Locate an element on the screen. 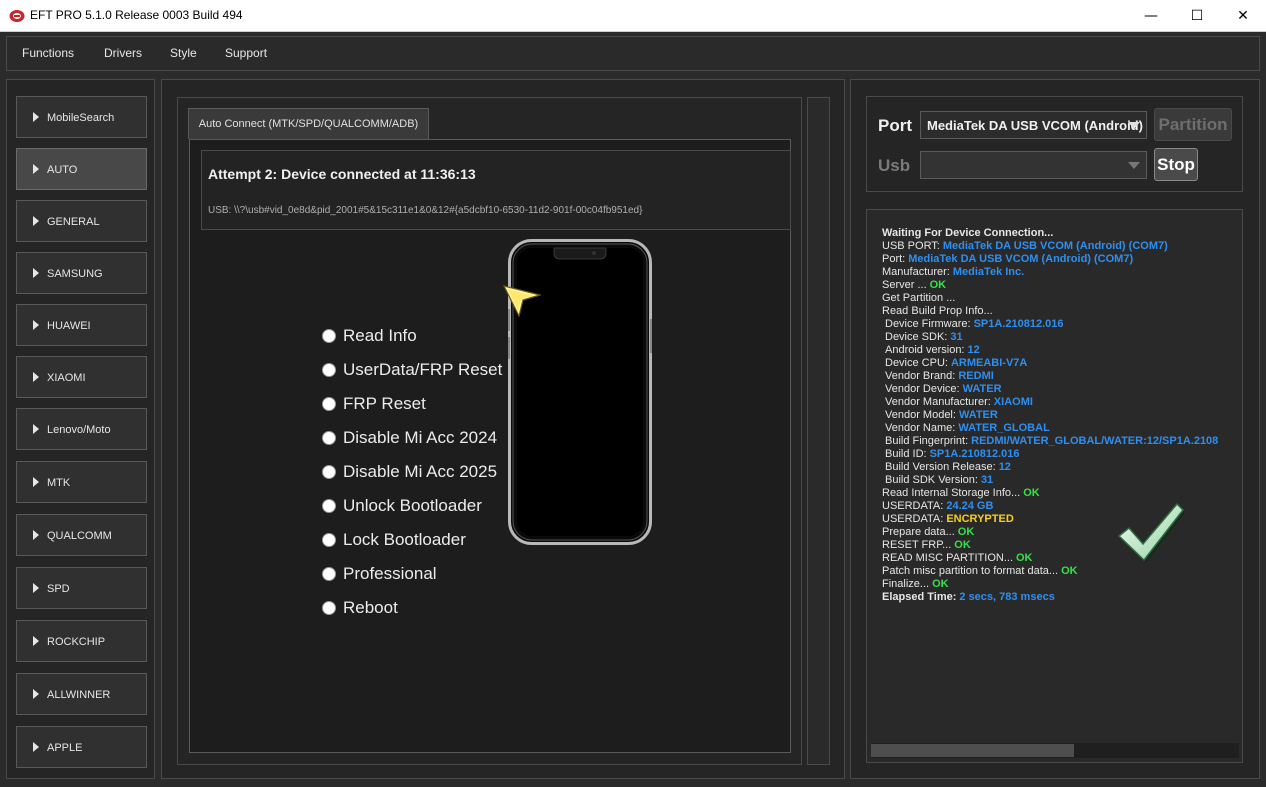 Image resolution: width=1266 pixels, height=787 pixels. sidebar-item-samsung: SAMSUNG is located at coordinates (81, 273).